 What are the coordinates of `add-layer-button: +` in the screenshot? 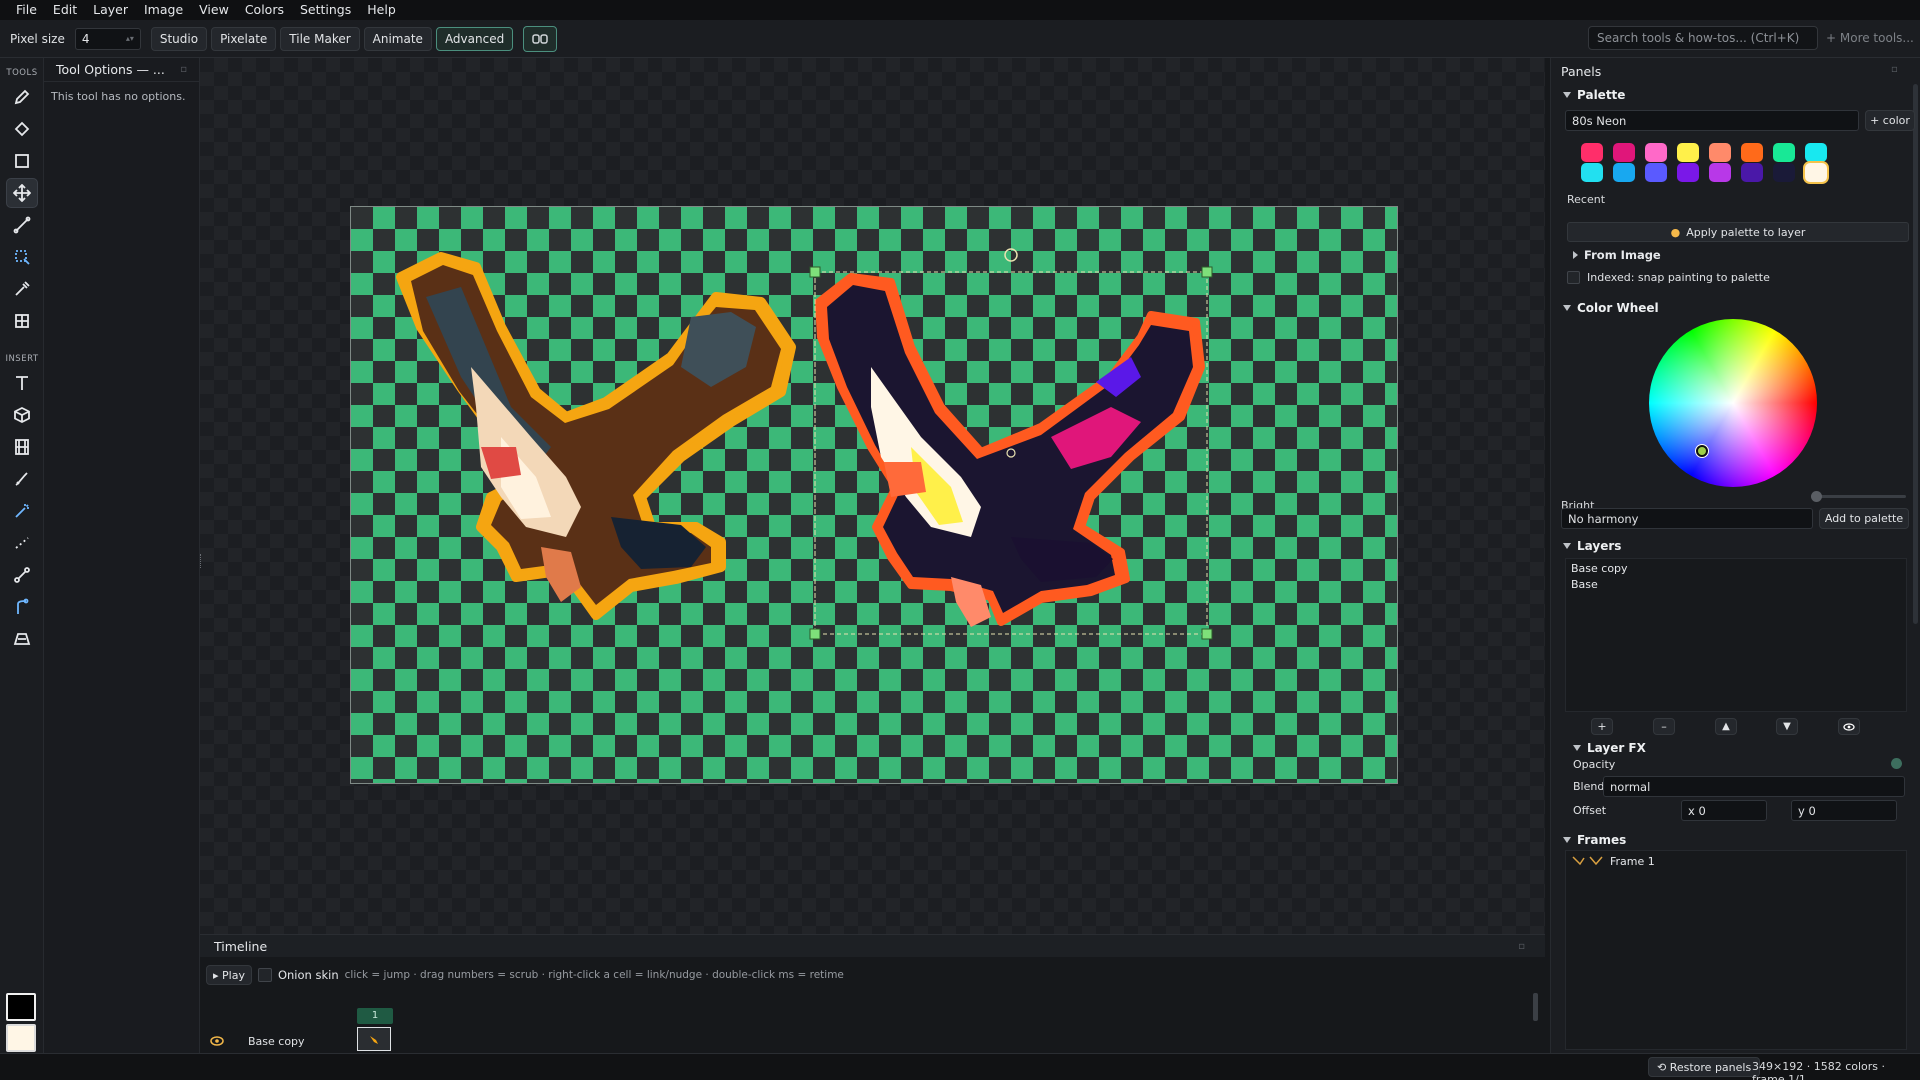 It's located at (1602, 726).